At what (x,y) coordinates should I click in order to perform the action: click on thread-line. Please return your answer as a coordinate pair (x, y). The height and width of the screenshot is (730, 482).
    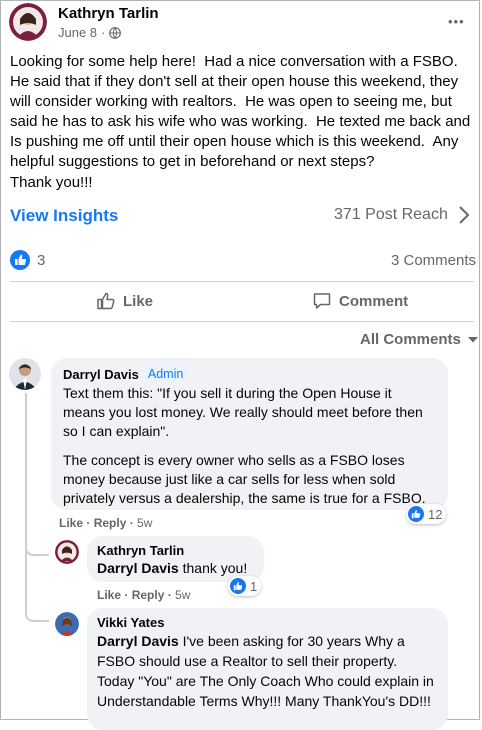
    Looking at the image, I should click on (26, 500).